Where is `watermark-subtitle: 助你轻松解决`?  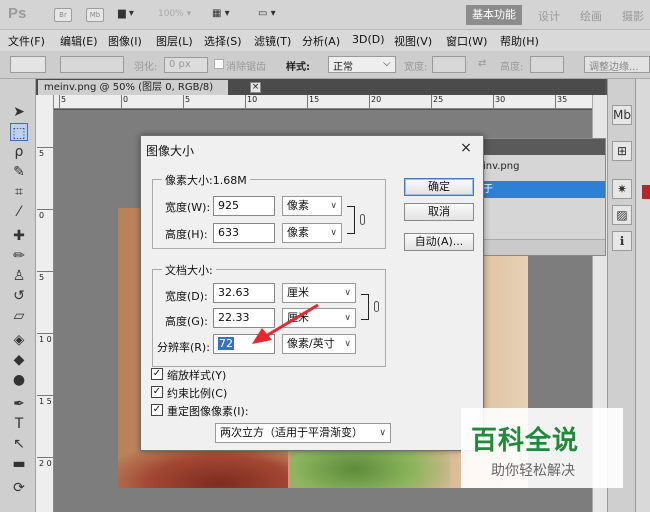 watermark-subtitle: 助你轻松解决 is located at coordinates (533, 471).